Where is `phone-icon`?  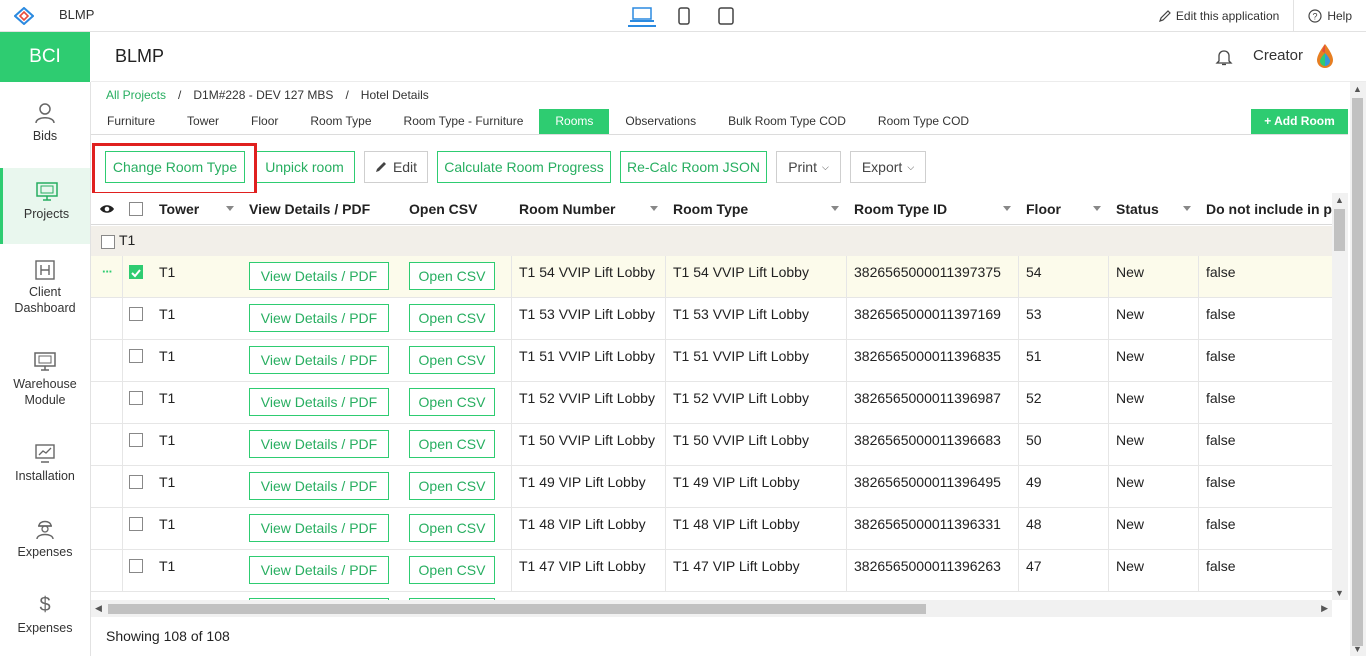 phone-icon is located at coordinates (684, 16).